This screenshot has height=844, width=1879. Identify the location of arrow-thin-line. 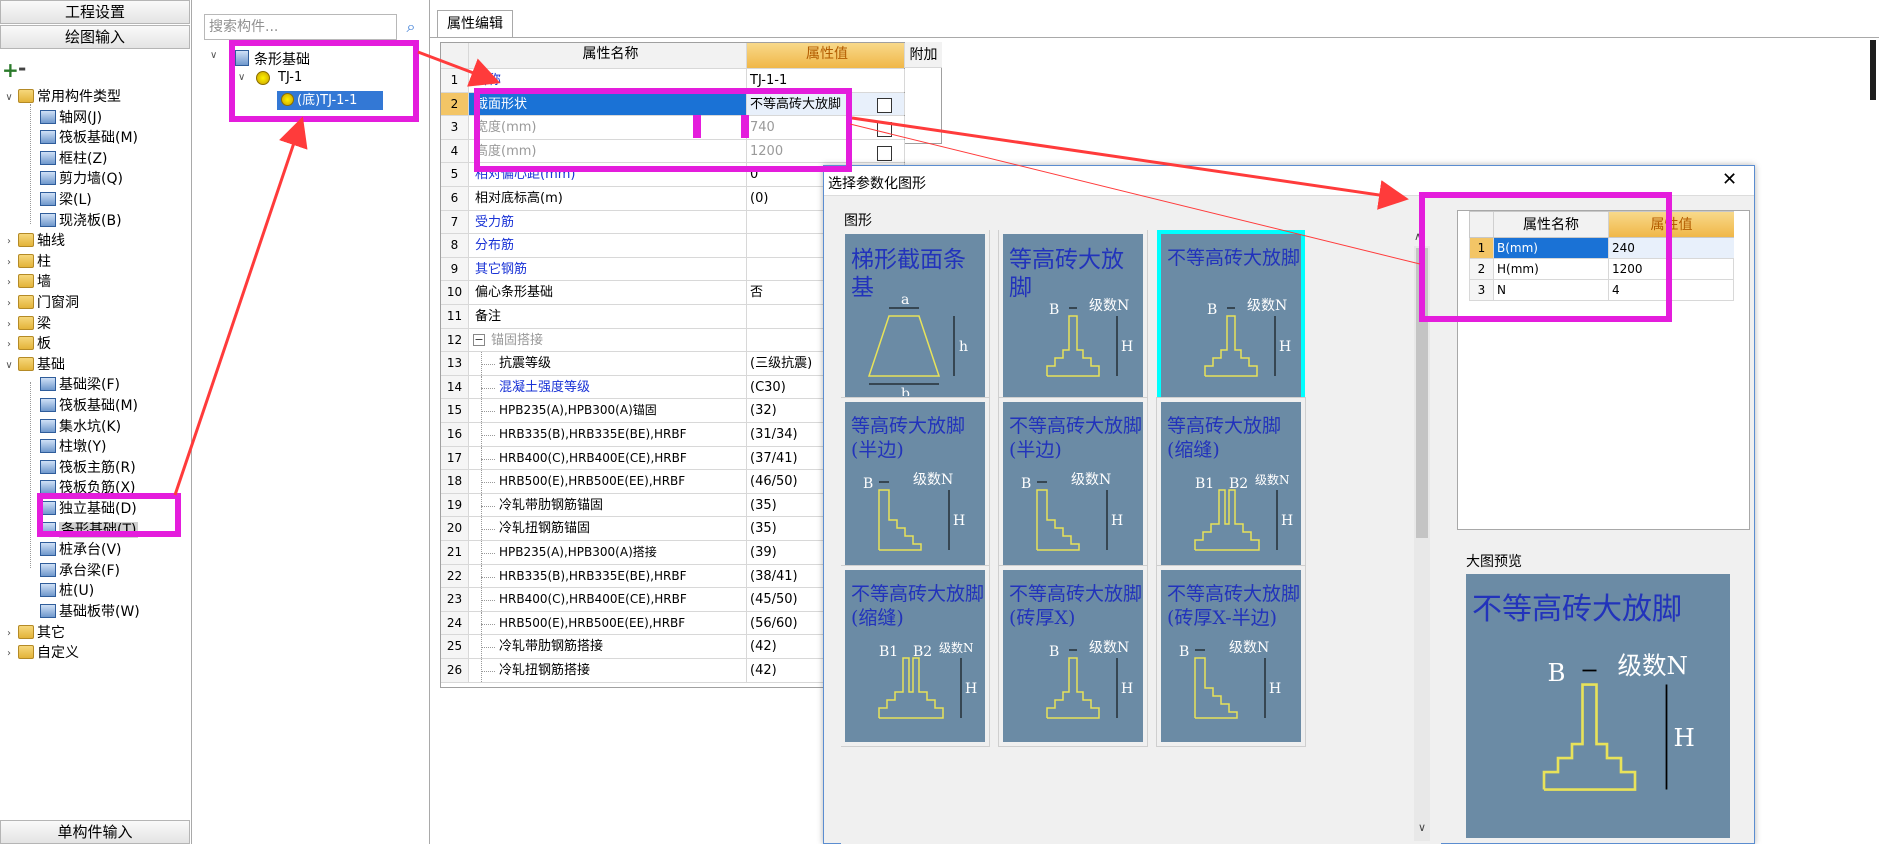
(1135, 194).